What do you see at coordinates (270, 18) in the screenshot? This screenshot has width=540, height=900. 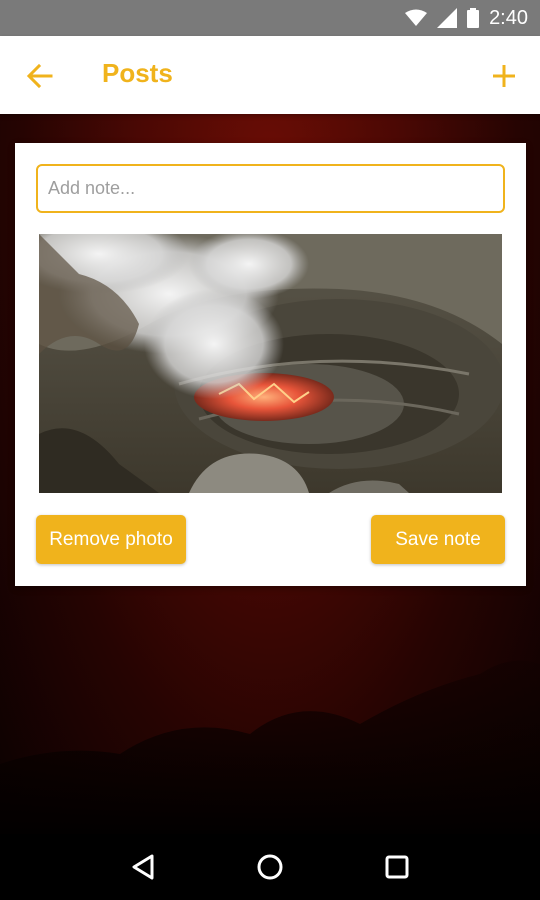 I see `status-bar: 2:40` at bounding box center [270, 18].